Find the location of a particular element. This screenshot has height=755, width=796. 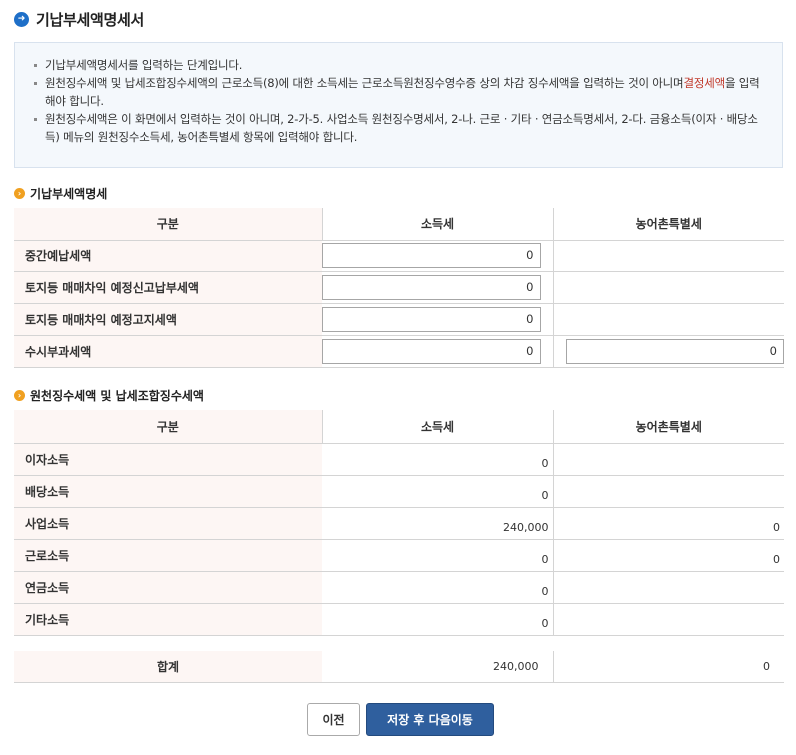

row-label: 이자소득 is located at coordinates (168, 459).